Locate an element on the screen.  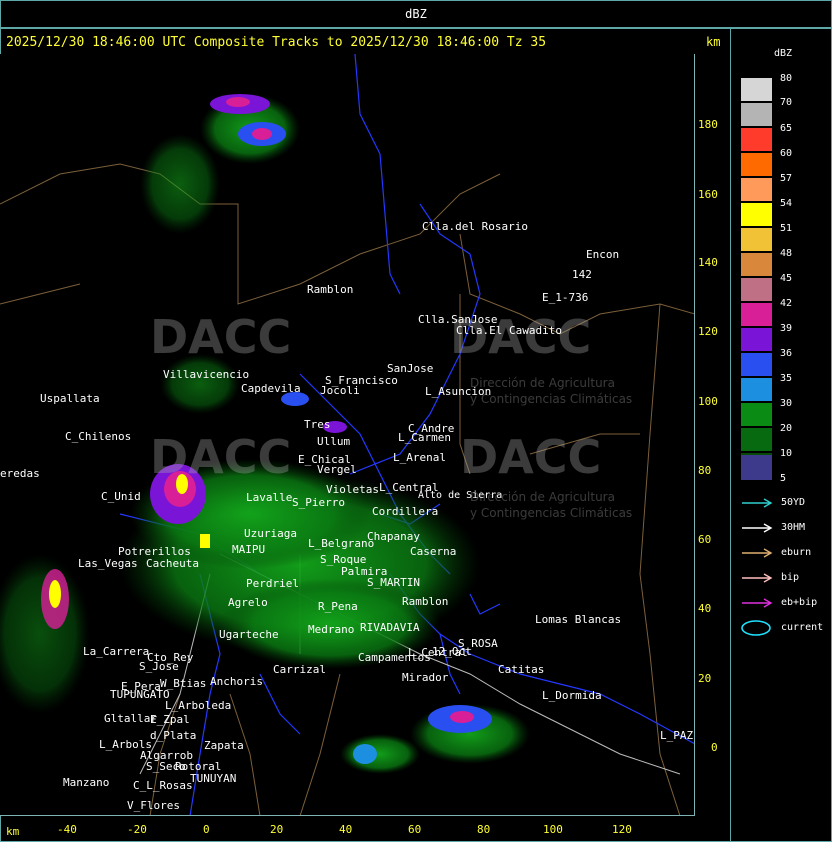
legend-level-label: 42 is located at coordinates (786, 303).